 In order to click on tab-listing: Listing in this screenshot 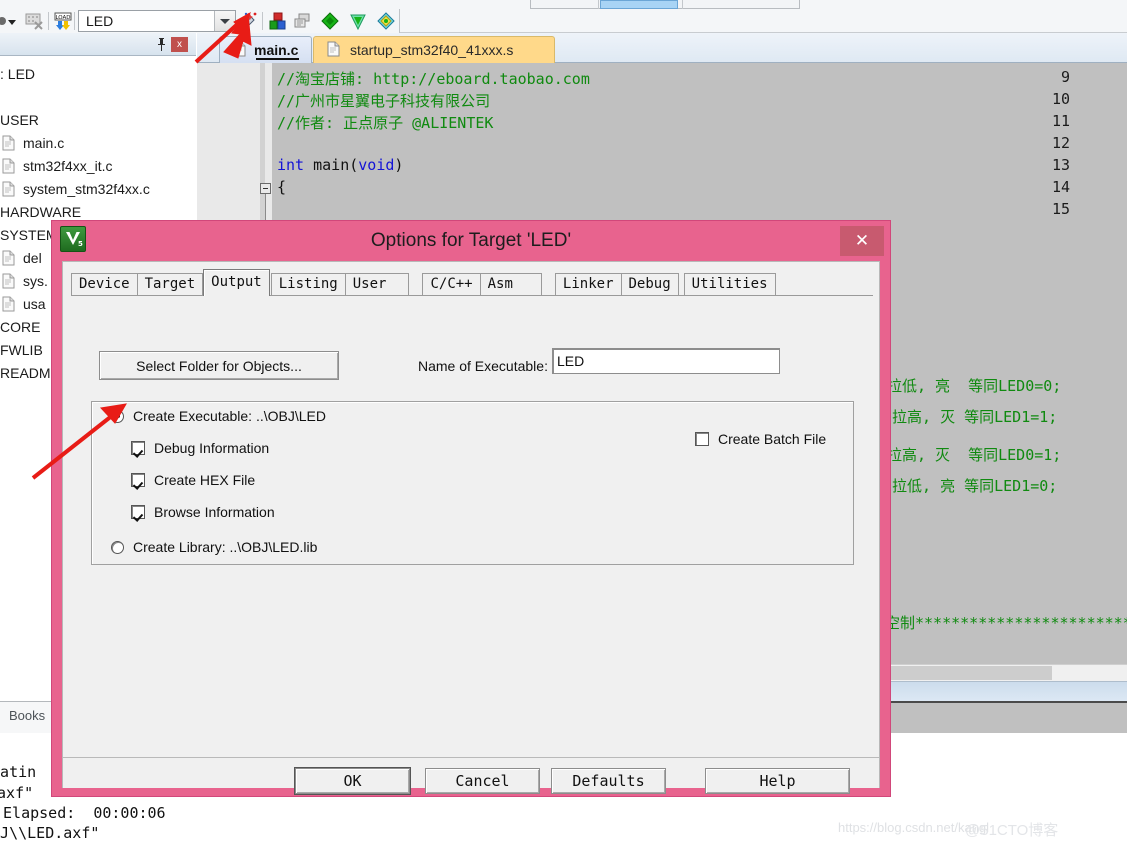, I will do `click(308, 284)`.